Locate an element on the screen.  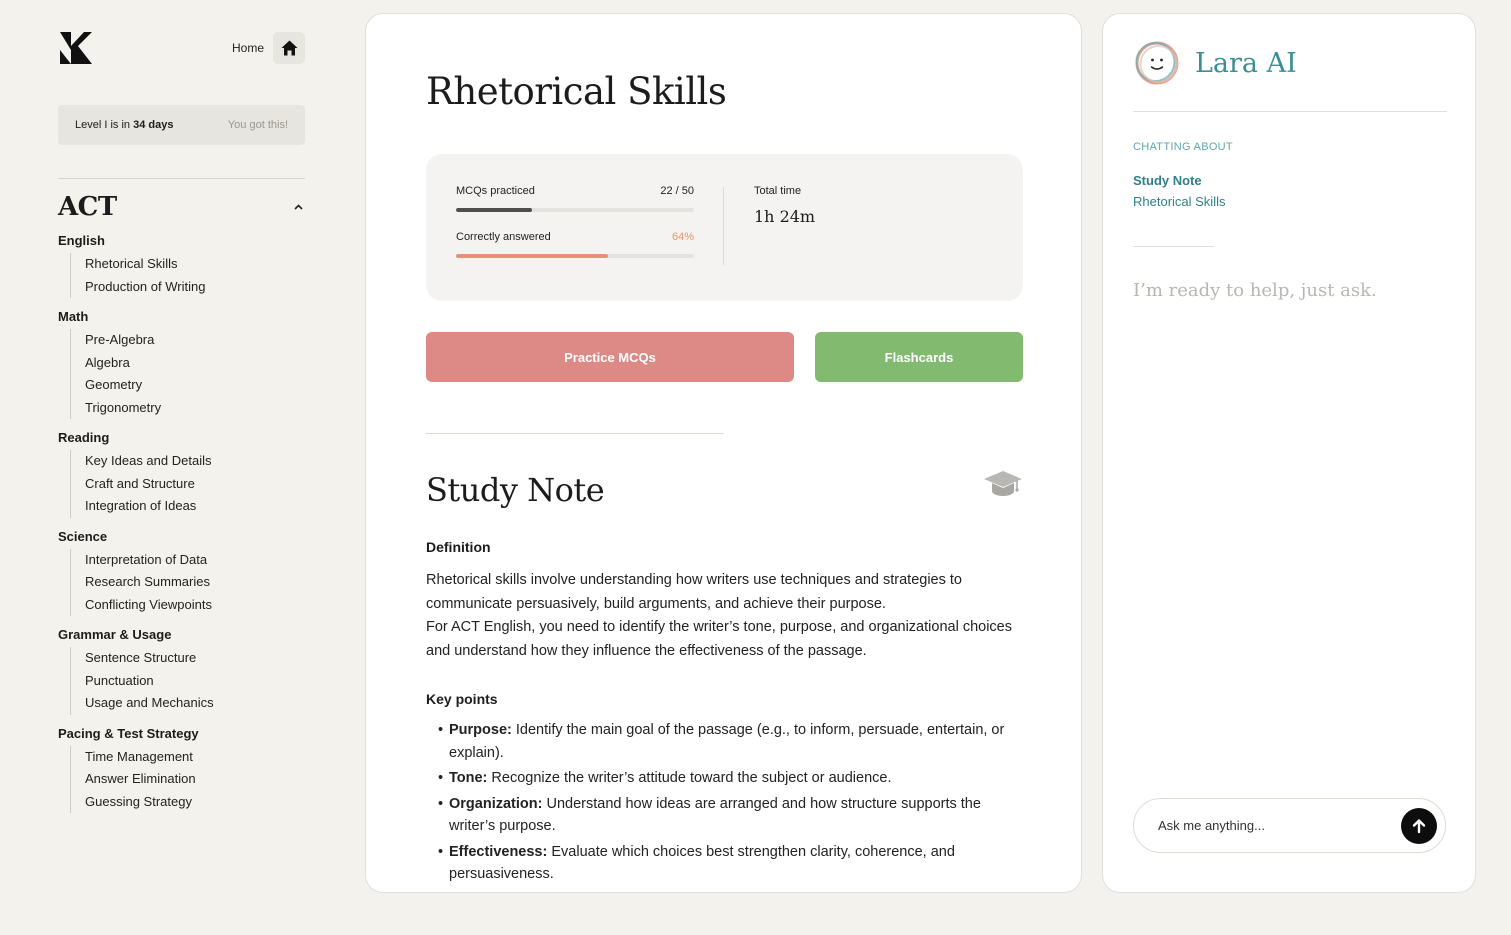
sidebar-top: Home is located at coordinates (181, 48).